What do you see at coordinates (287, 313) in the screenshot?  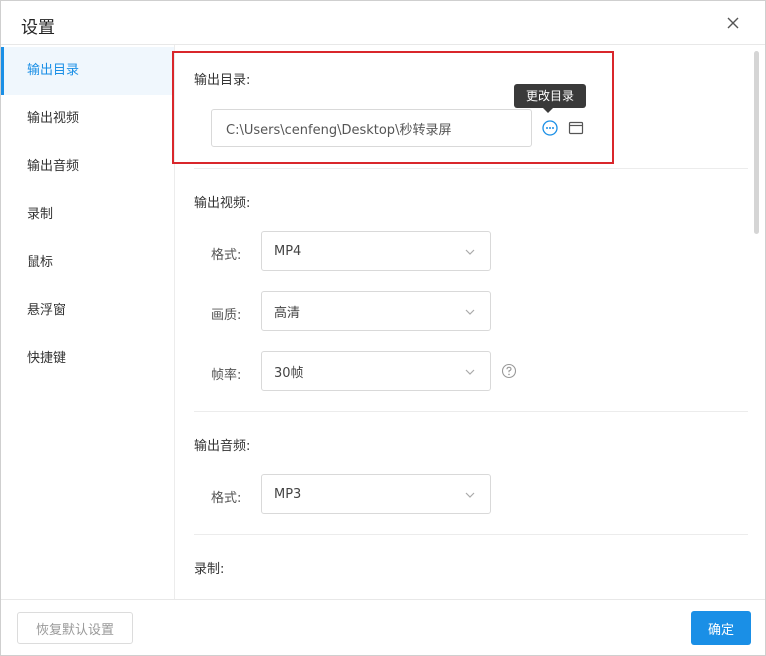 I see `video-quality-value: 高清` at bounding box center [287, 313].